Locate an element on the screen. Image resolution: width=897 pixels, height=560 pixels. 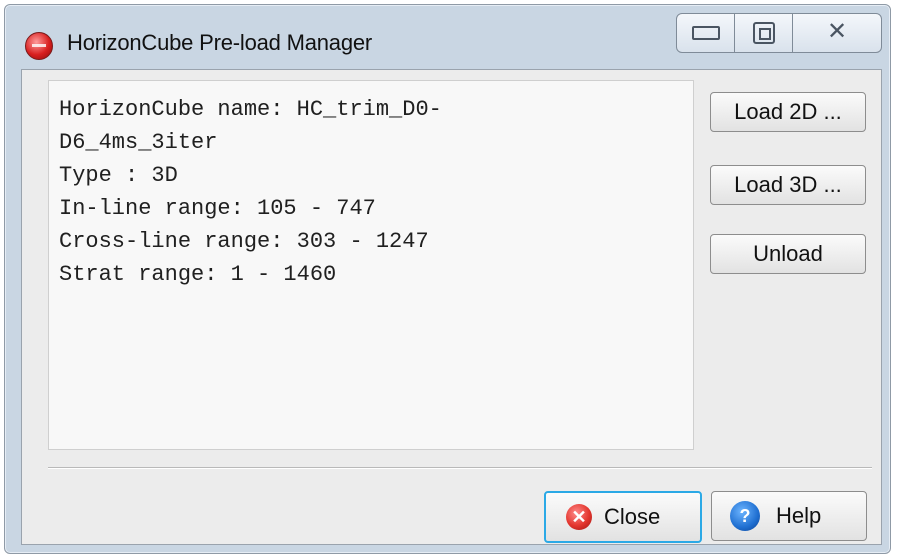
help-button: ? Help is located at coordinates (789, 516).